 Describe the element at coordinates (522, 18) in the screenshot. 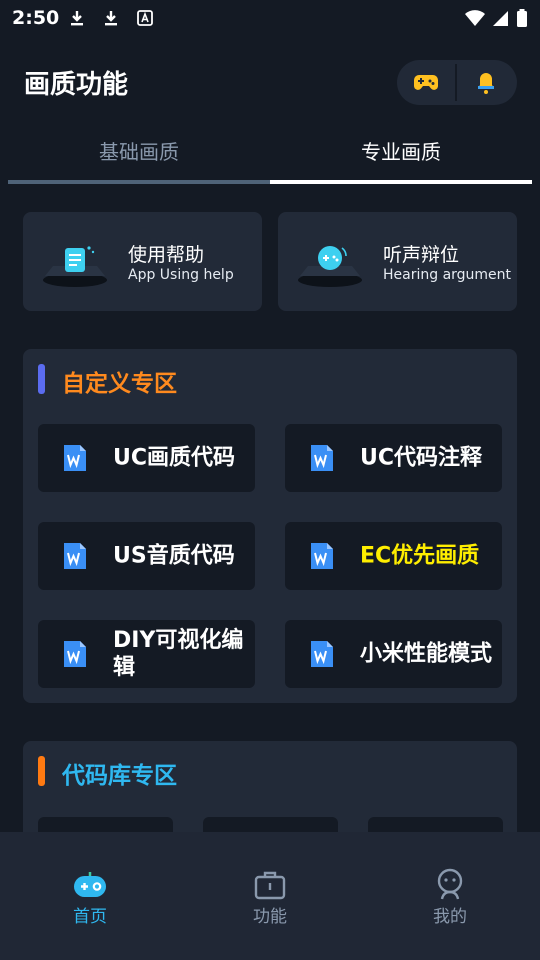

I see `battery-icon` at that location.